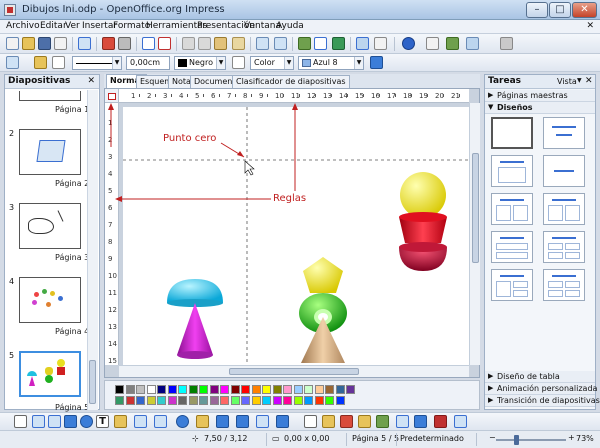 The image size is (600, 448). I want to click on line-tool-icon, so click(38, 421).